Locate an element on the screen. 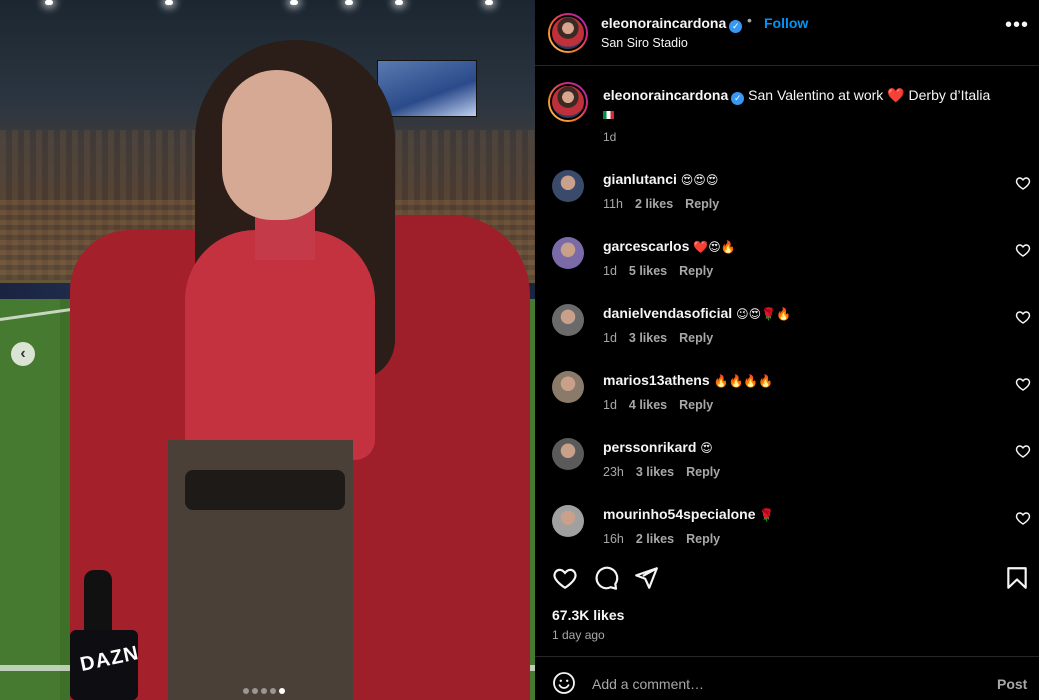 This screenshot has height=700, width=1039. comment-icon is located at coordinates (606, 578).